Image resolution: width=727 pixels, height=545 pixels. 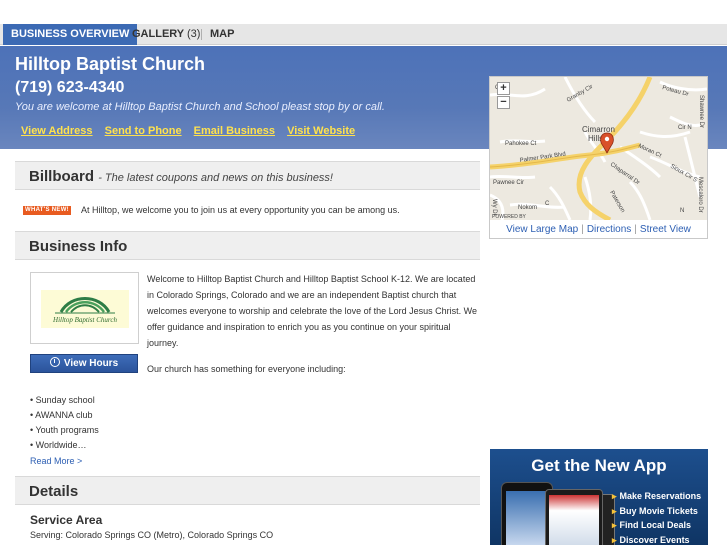 I want to click on email-business-link: Email Business, so click(x=234, y=131).